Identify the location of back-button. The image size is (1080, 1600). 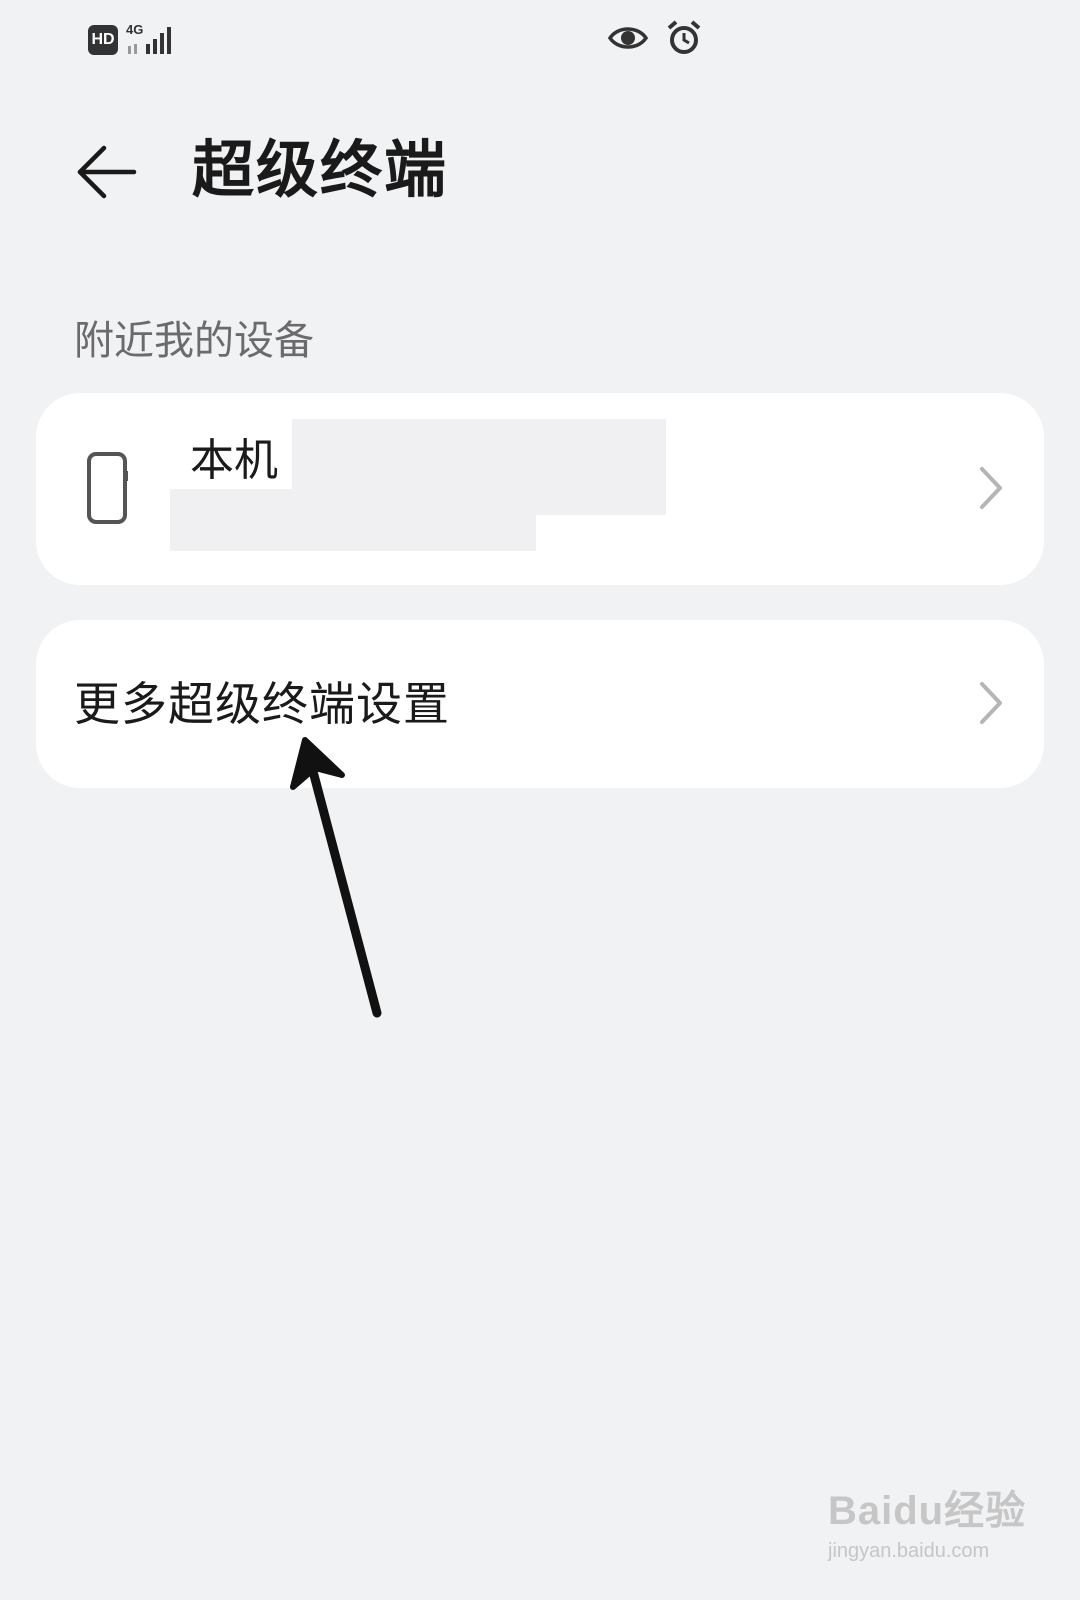
(106, 172).